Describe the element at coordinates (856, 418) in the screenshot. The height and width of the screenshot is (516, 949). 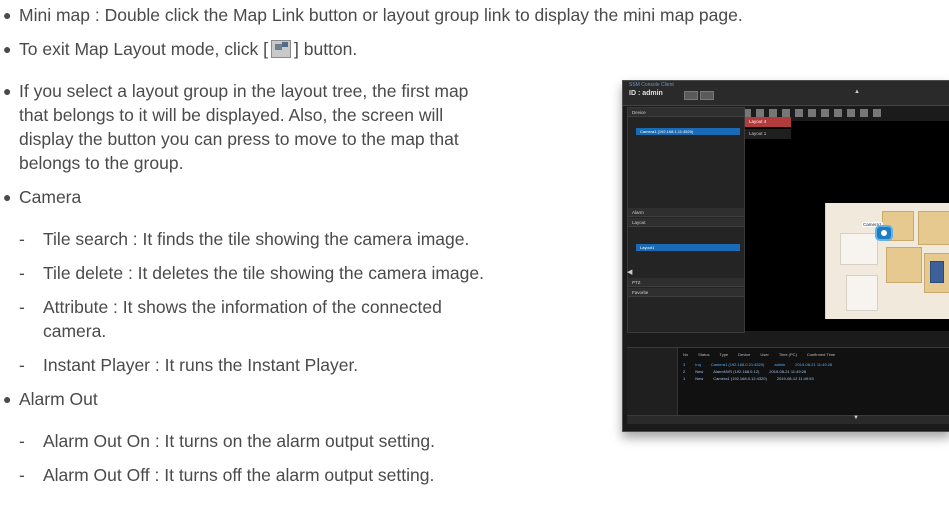
I see `collapse-arrow-icon: ▼` at that location.